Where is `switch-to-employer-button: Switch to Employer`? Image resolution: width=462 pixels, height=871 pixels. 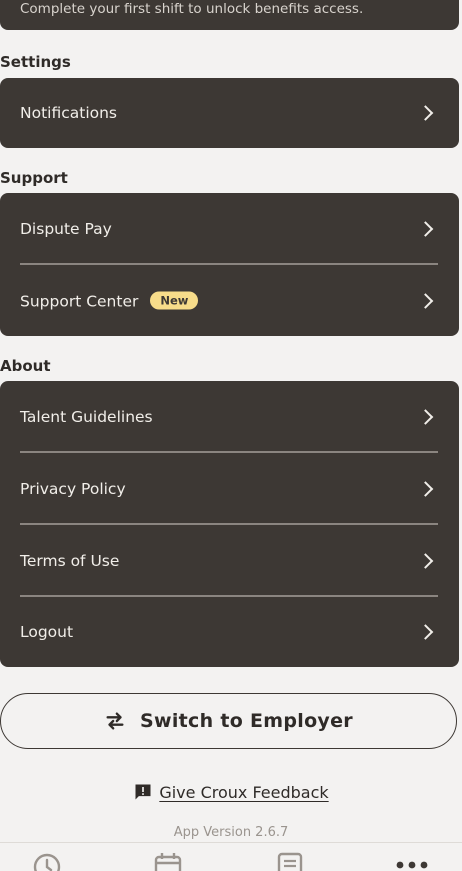 switch-to-employer-button: Switch to Employer is located at coordinates (228, 721).